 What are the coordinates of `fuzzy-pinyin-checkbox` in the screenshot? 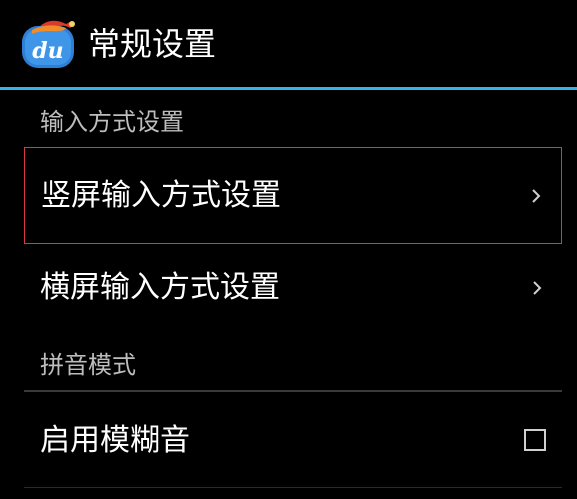 It's located at (535, 440).